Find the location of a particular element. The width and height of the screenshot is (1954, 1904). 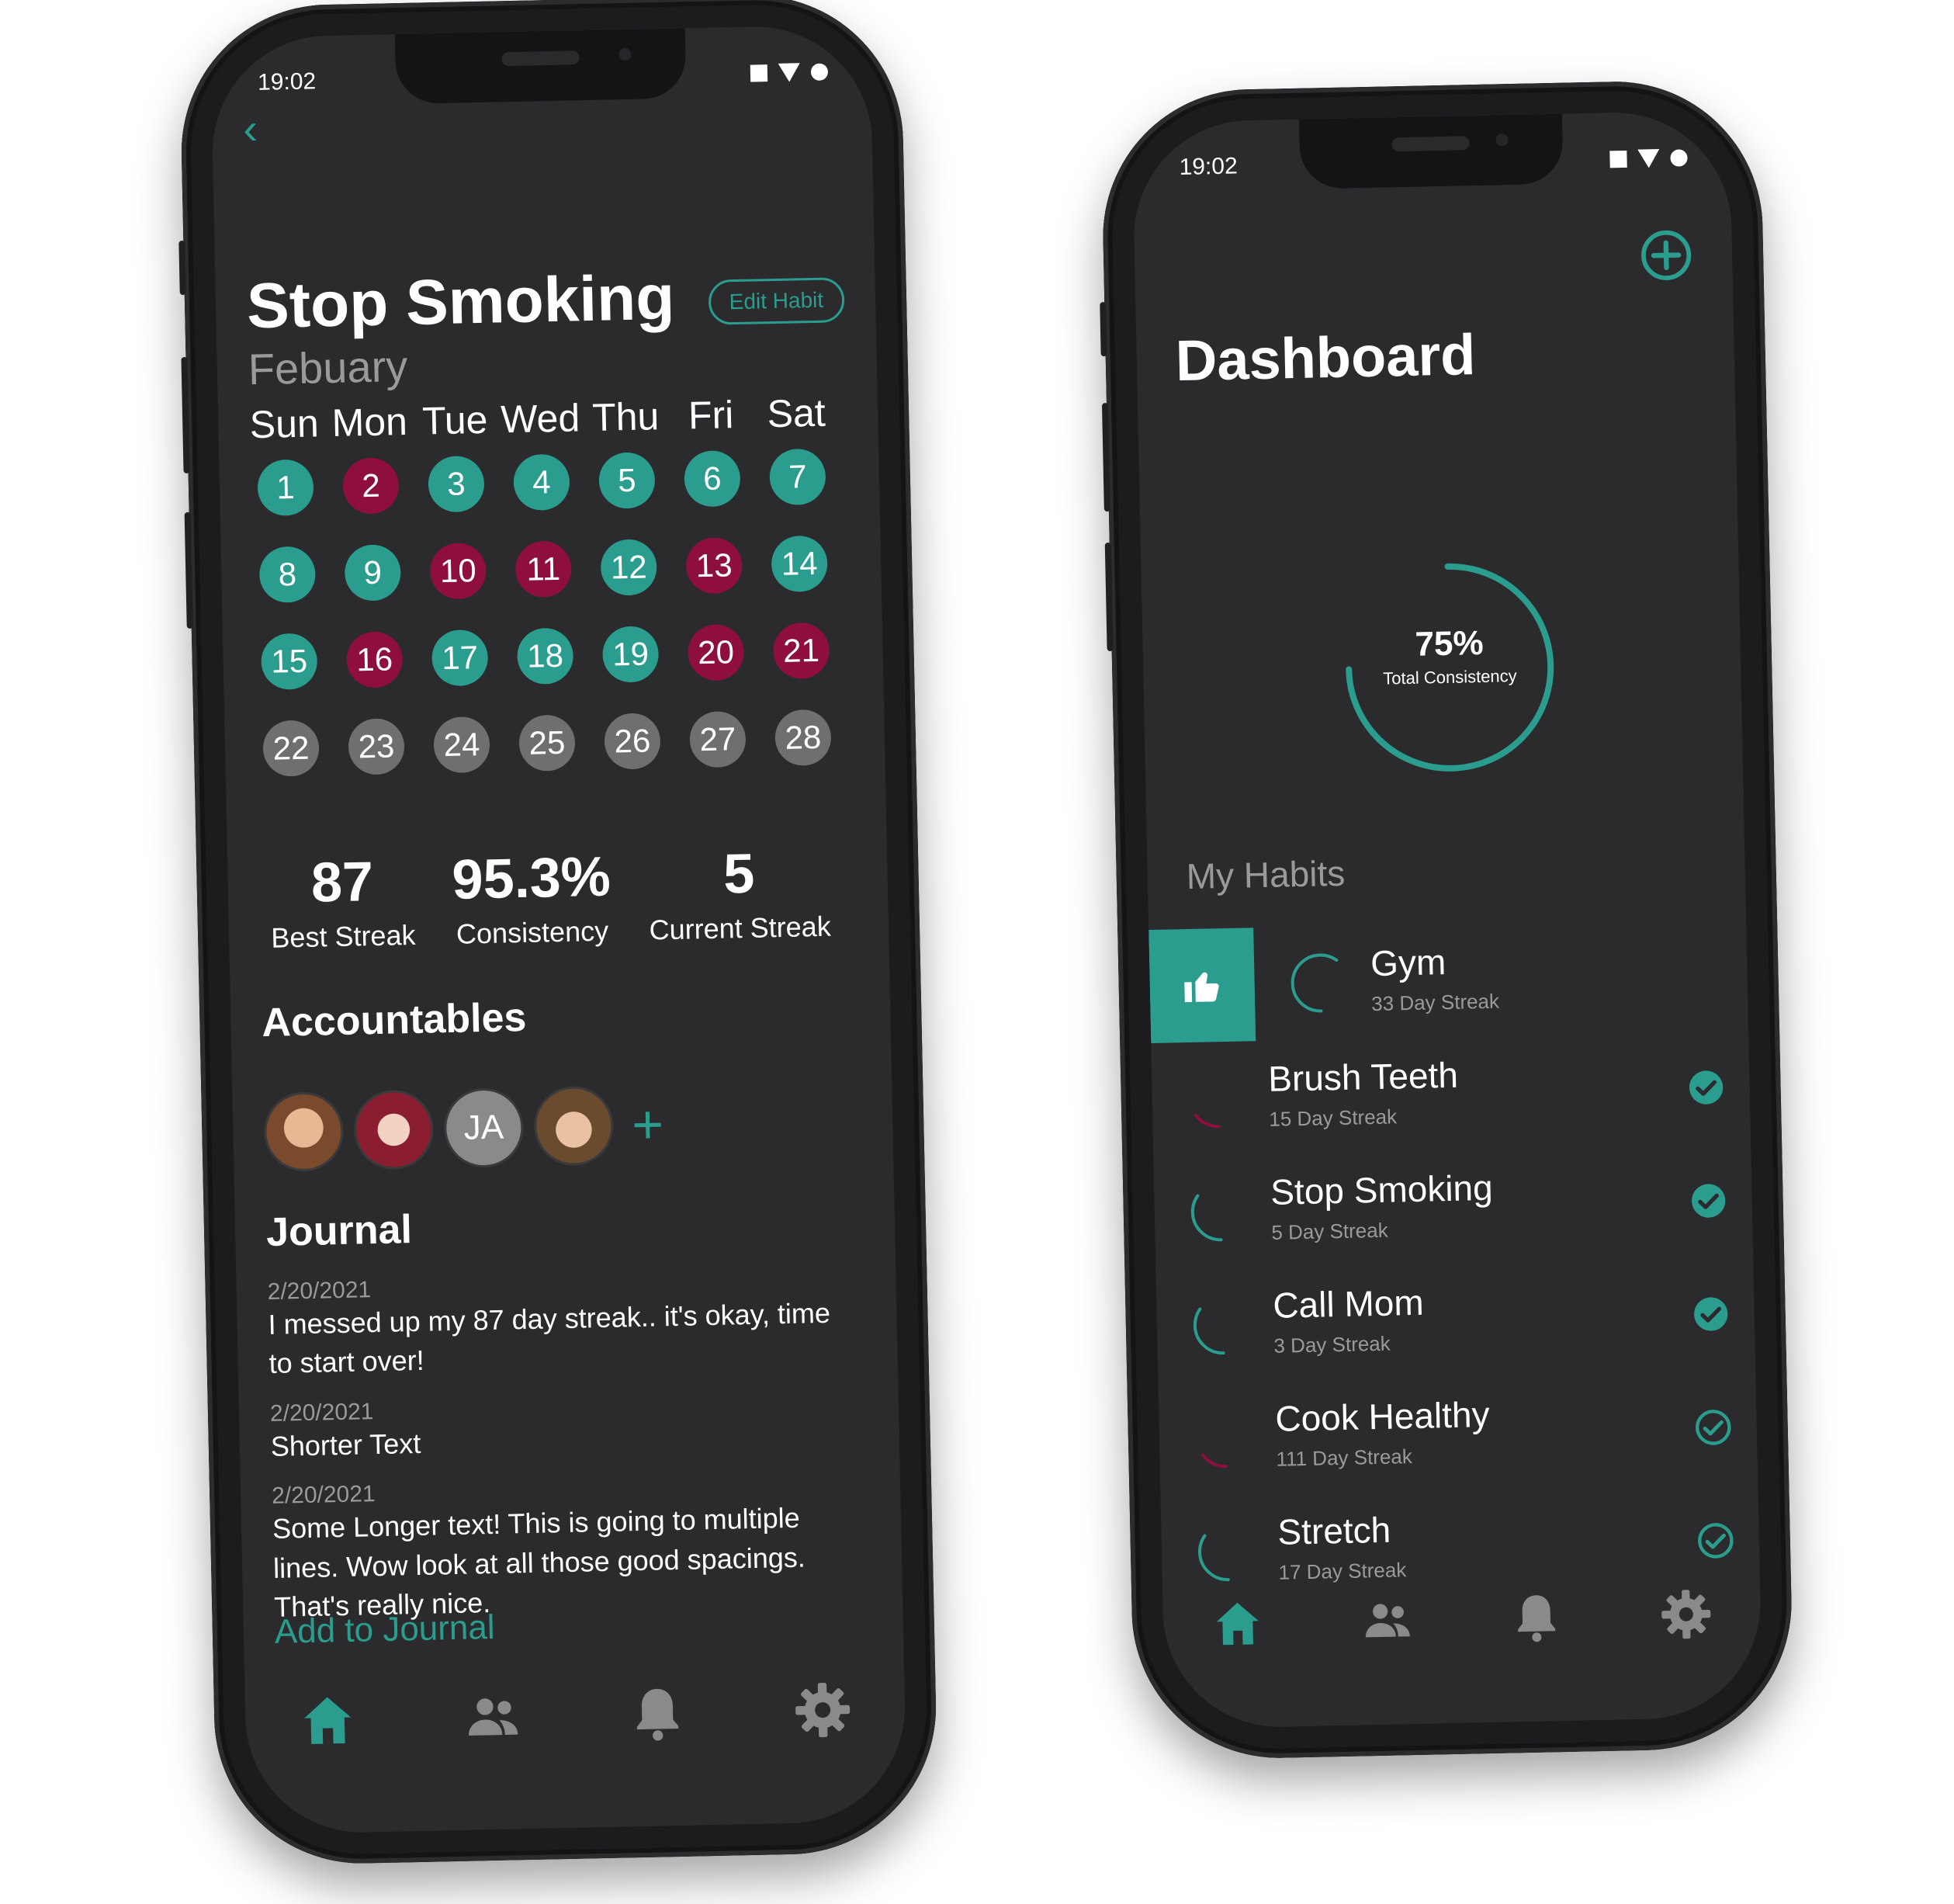

stat-label: Consistency is located at coordinates (532, 932).